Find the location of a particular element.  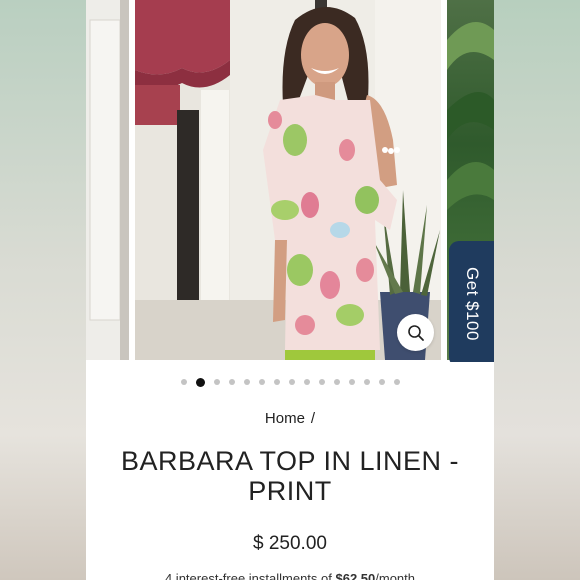

carousel-pagination is located at coordinates (290, 382).